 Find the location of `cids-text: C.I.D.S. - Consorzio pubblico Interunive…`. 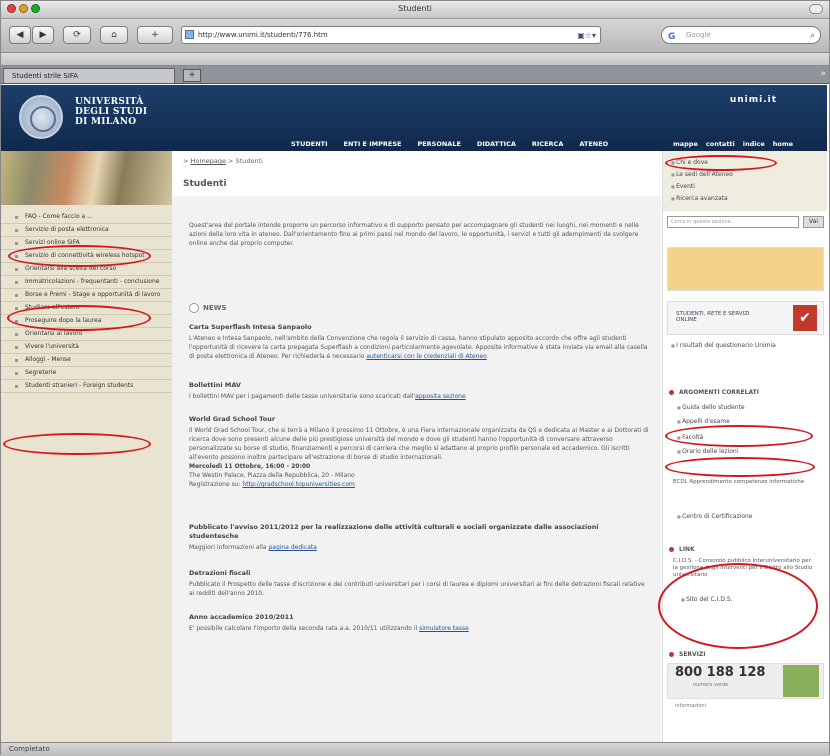

cids-text: C.I.D.S. - Consorzio pubblico Interunive… is located at coordinates (743, 568).